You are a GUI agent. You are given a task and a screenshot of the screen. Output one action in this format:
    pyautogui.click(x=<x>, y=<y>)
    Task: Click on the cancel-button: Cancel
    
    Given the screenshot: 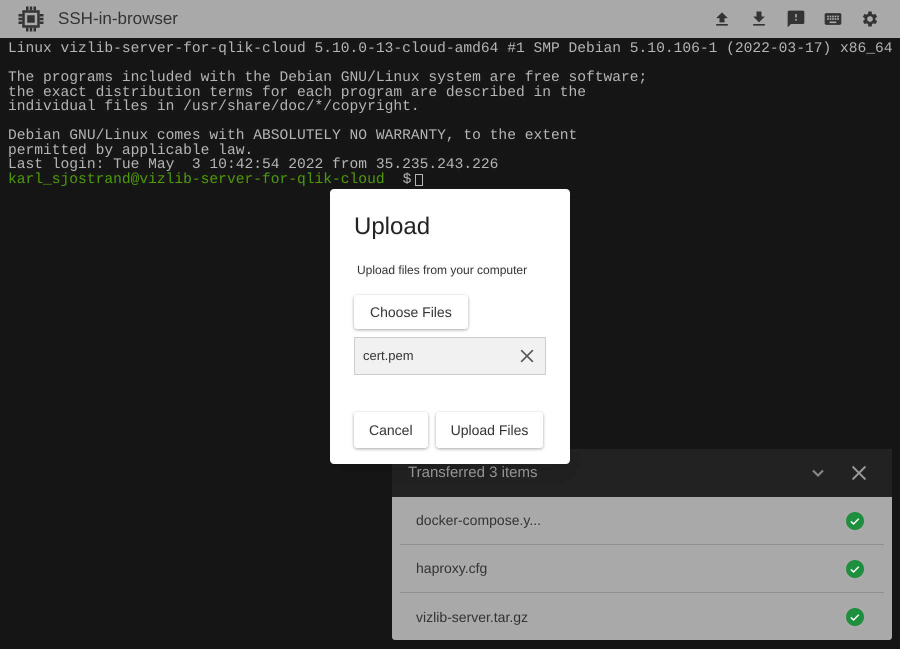 What is the action you would take?
    pyautogui.click(x=391, y=430)
    